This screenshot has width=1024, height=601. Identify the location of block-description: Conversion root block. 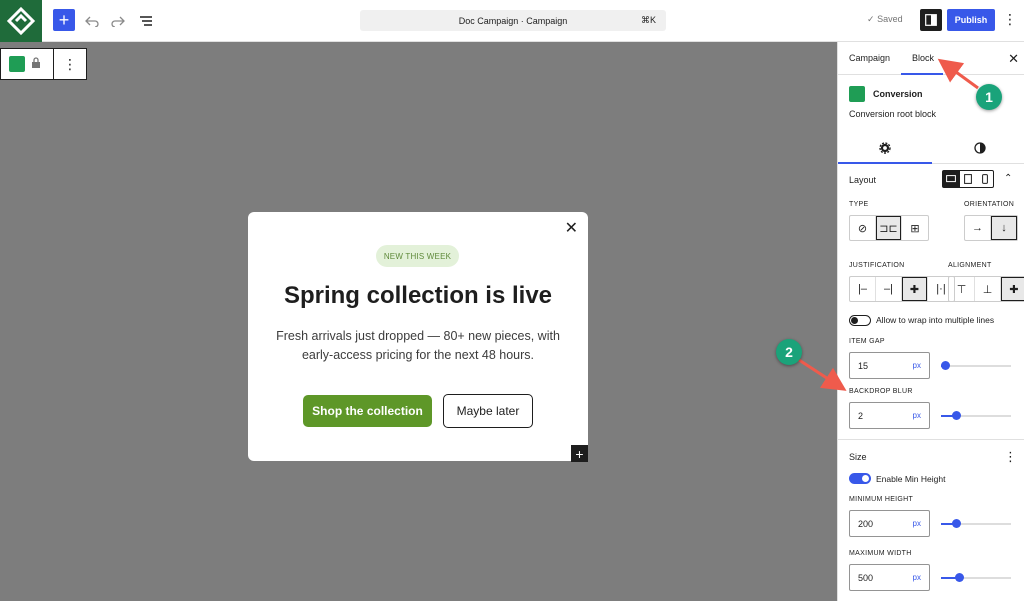
(893, 114).